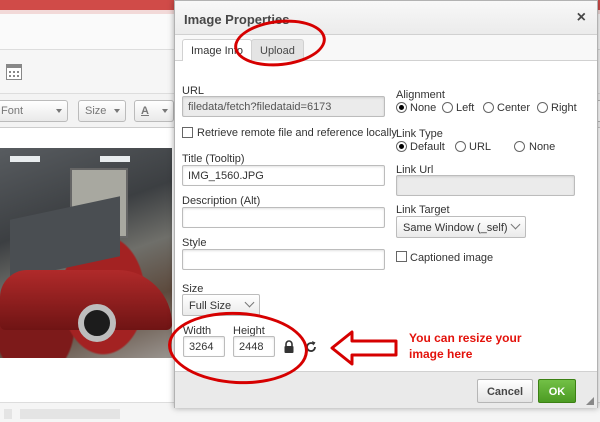 This screenshot has width=600, height=422. What do you see at coordinates (221, 201) in the screenshot?
I see `description-label: Description (Alt)` at bounding box center [221, 201].